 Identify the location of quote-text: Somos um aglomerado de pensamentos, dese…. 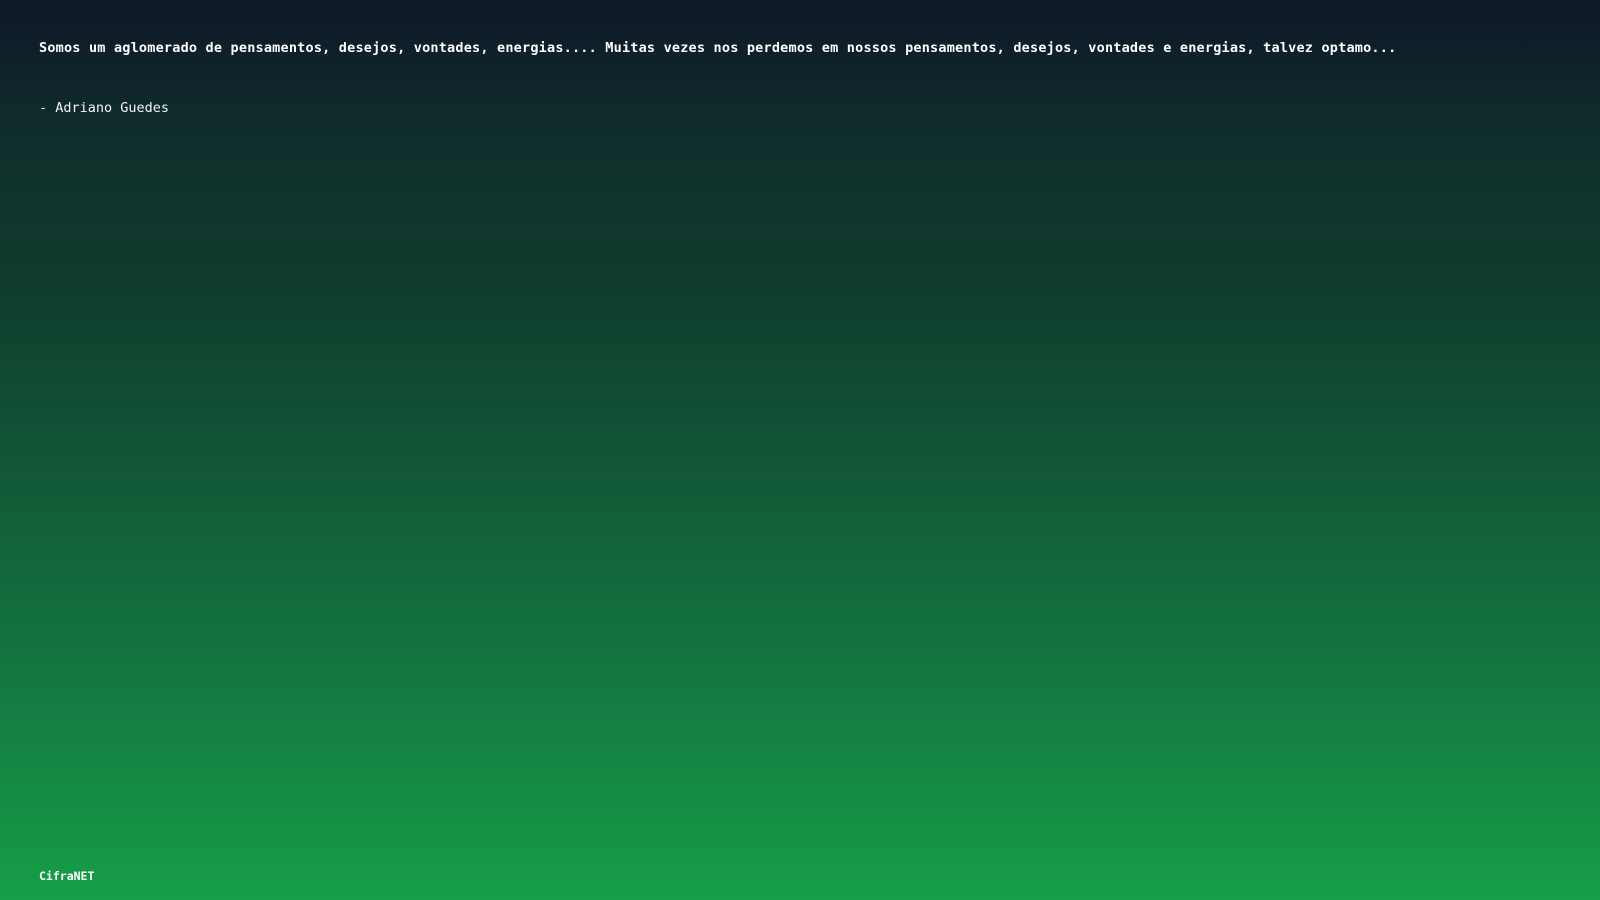
(718, 48).